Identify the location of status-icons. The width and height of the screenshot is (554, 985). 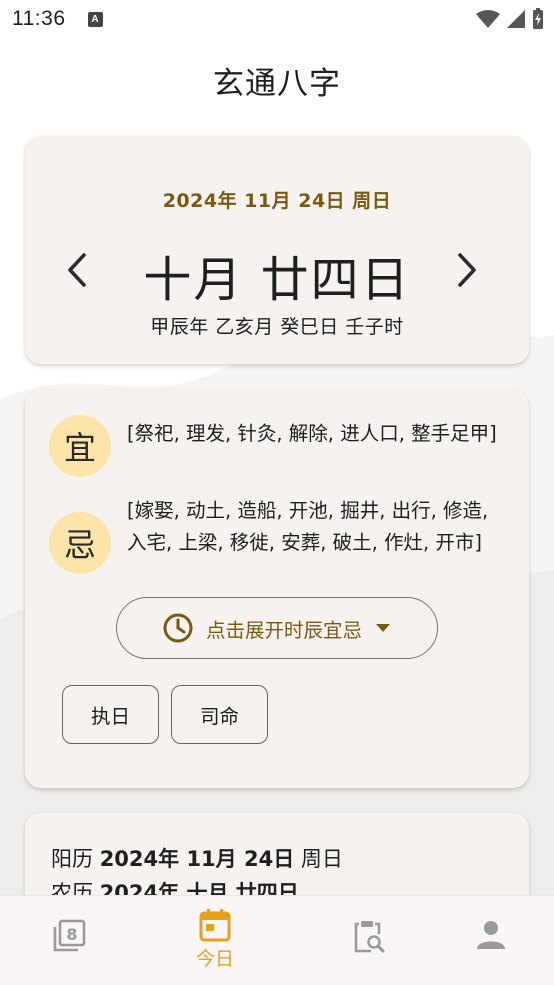
(510, 19).